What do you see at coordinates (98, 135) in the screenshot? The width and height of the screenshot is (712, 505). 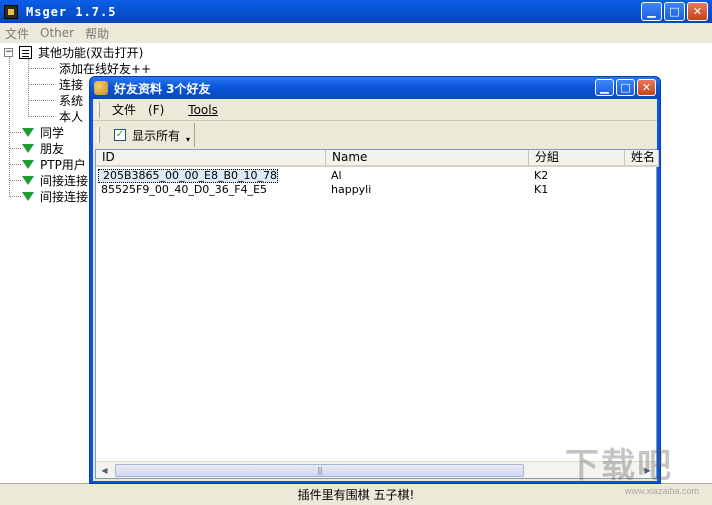 I see `toolbar-grip` at bounding box center [98, 135].